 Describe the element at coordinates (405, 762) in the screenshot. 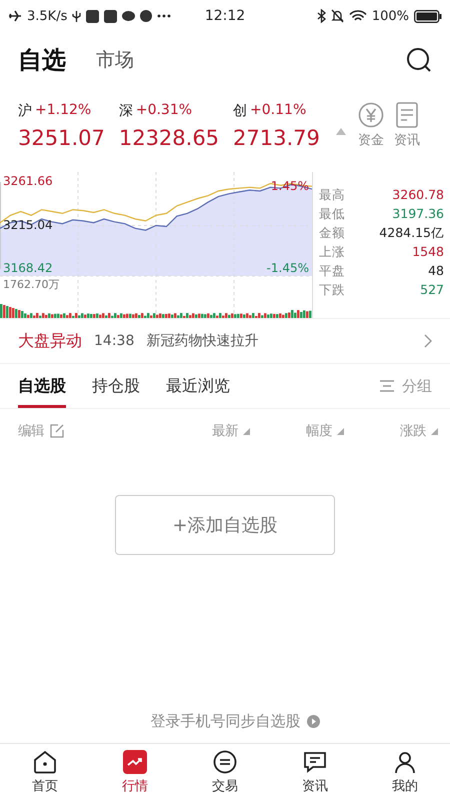

I see `person-icon` at that location.